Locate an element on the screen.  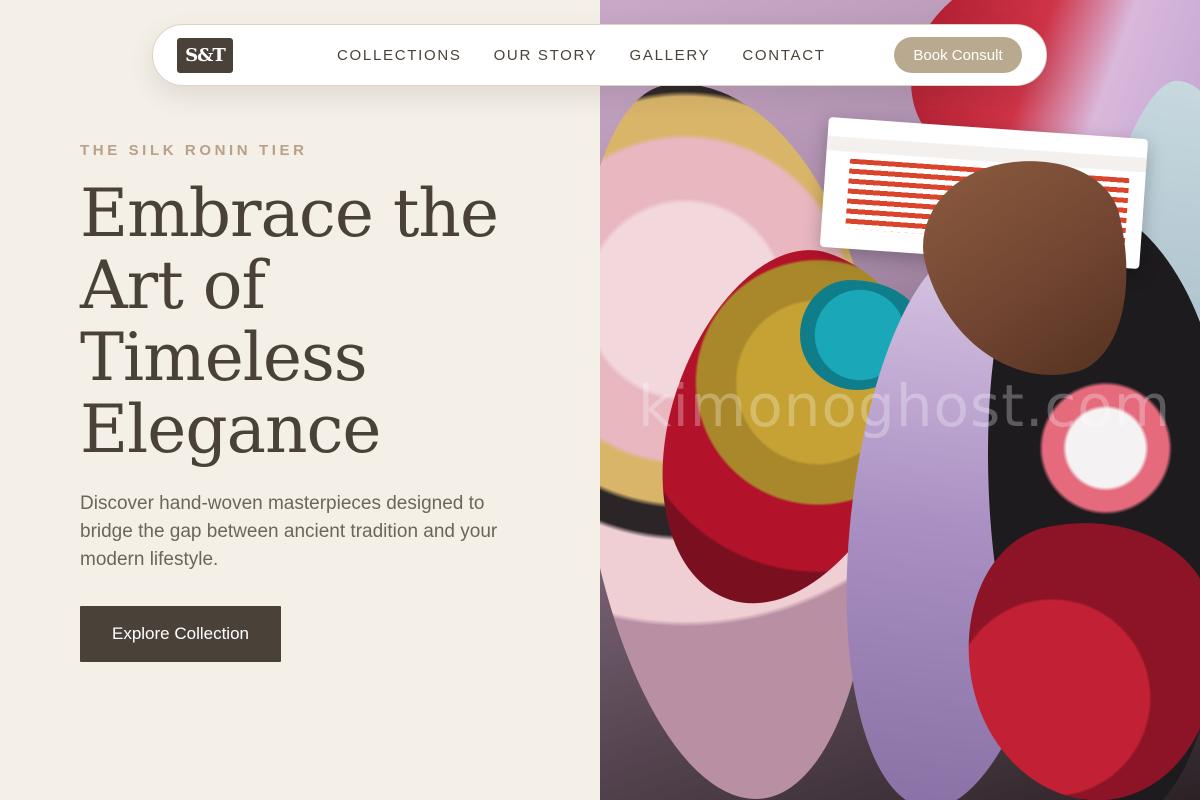
hero-eyebrow: THE SILK RONIN TIER is located at coordinates (194, 150).